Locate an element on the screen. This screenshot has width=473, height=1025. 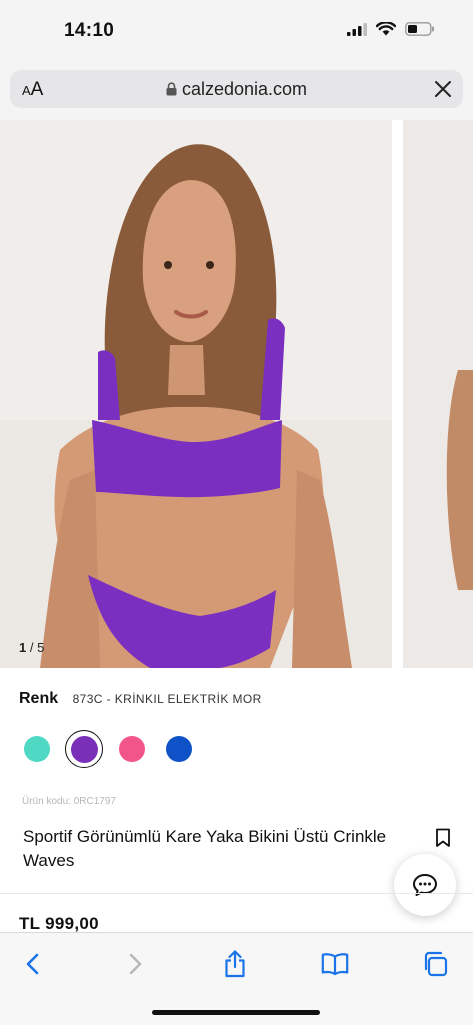
home-indicator is located at coordinates (236, 1012).